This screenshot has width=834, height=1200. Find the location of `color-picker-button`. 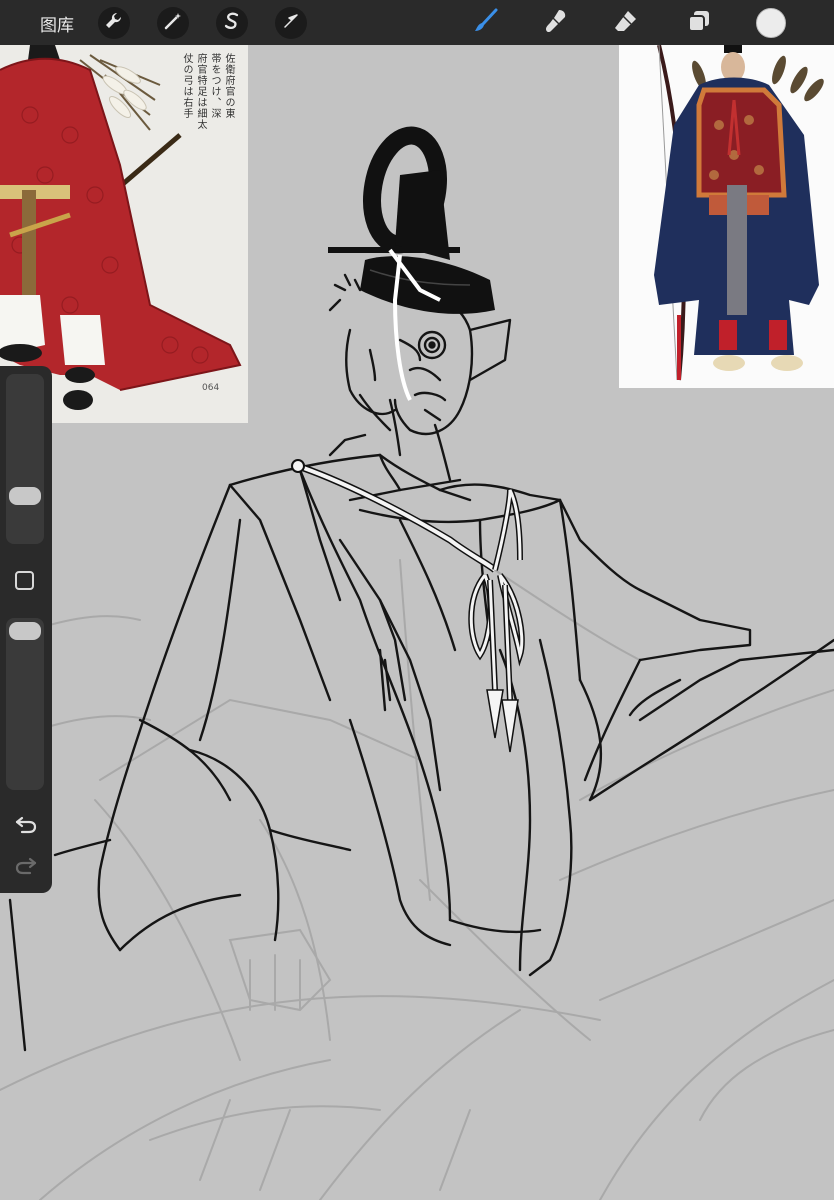

color-picker-button is located at coordinates (771, 23).